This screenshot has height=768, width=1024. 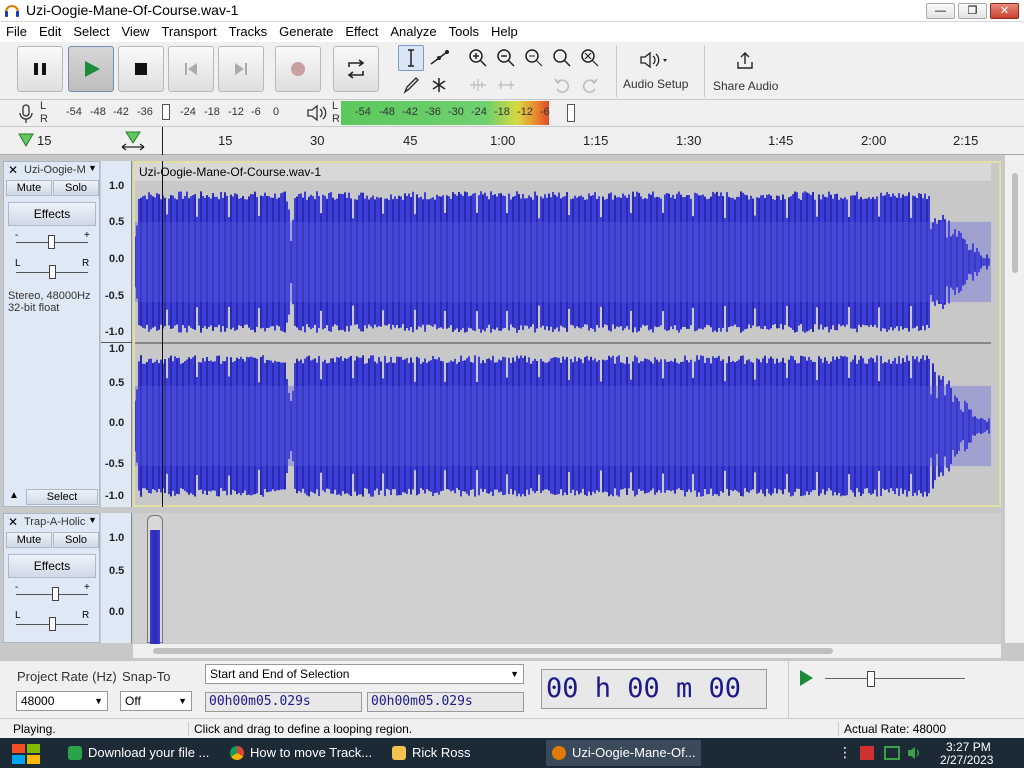 What do you see at coordinates (562, 58) in the screenshot?
I see `fit-project-button` at bounding box center [562, 58].